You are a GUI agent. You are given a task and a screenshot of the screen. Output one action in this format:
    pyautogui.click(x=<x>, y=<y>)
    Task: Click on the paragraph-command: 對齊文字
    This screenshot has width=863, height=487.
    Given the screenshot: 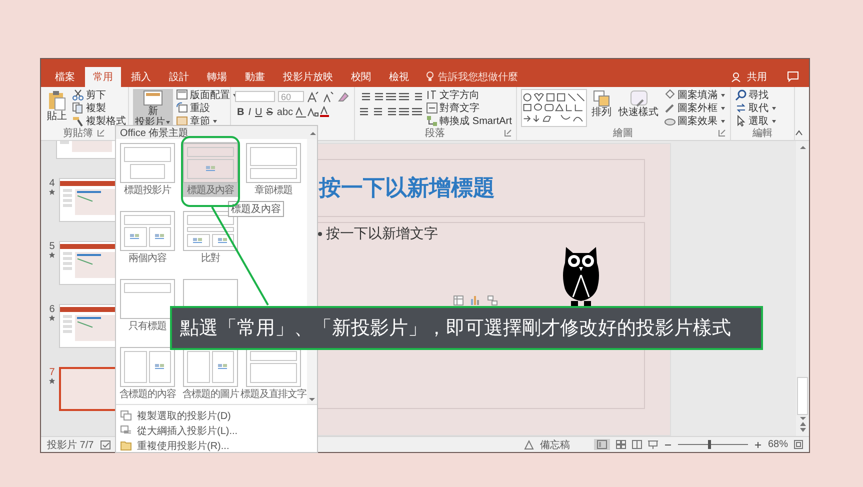 What is the action you would take?
    pyautogui.click(x=469, y=108)
    